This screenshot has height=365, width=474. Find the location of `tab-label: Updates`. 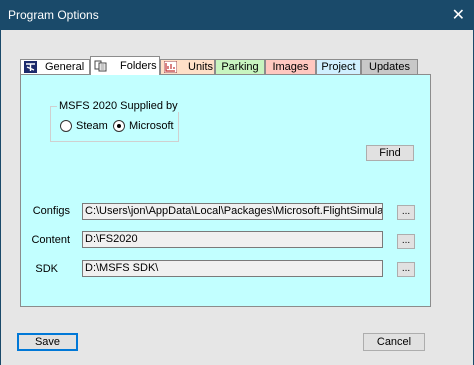

tab-label: Updates is located at coordinates (389, 67).